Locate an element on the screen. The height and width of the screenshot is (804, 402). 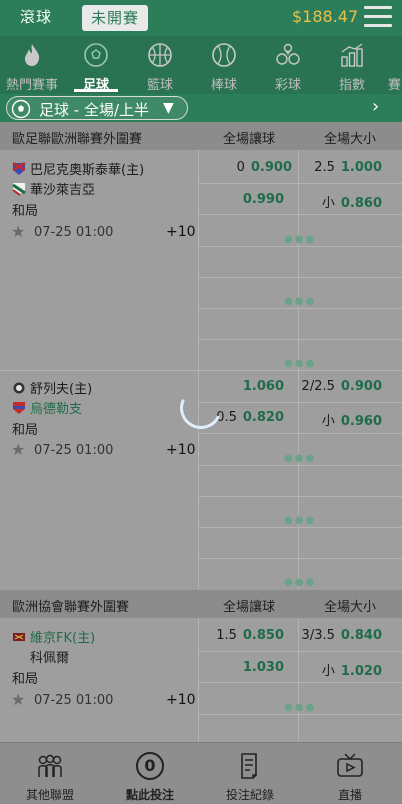
under-odd: 小 1.020 is located at coordinates (352, 669).